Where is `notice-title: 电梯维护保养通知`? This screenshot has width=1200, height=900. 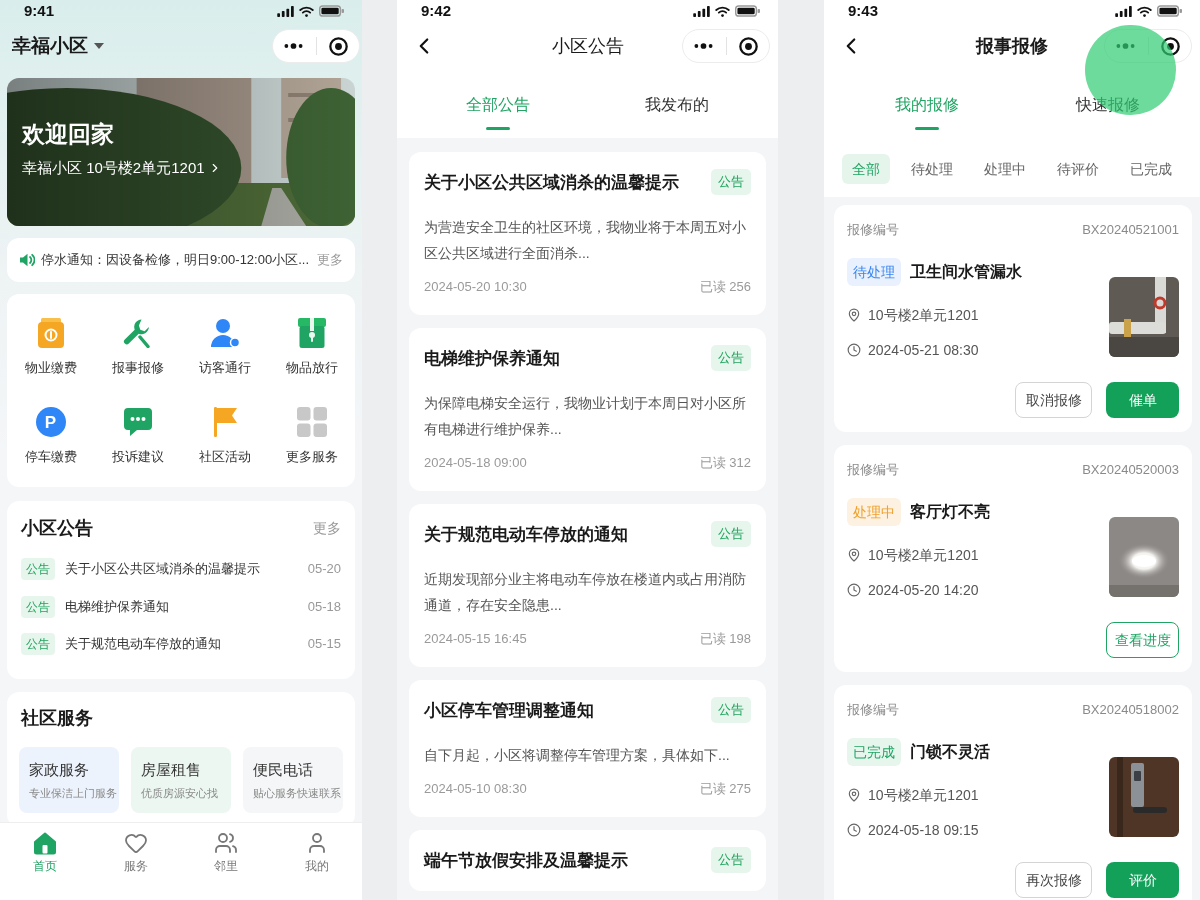
notice-title: 电梯维护保养通知 is located at coordinates (492, 358).